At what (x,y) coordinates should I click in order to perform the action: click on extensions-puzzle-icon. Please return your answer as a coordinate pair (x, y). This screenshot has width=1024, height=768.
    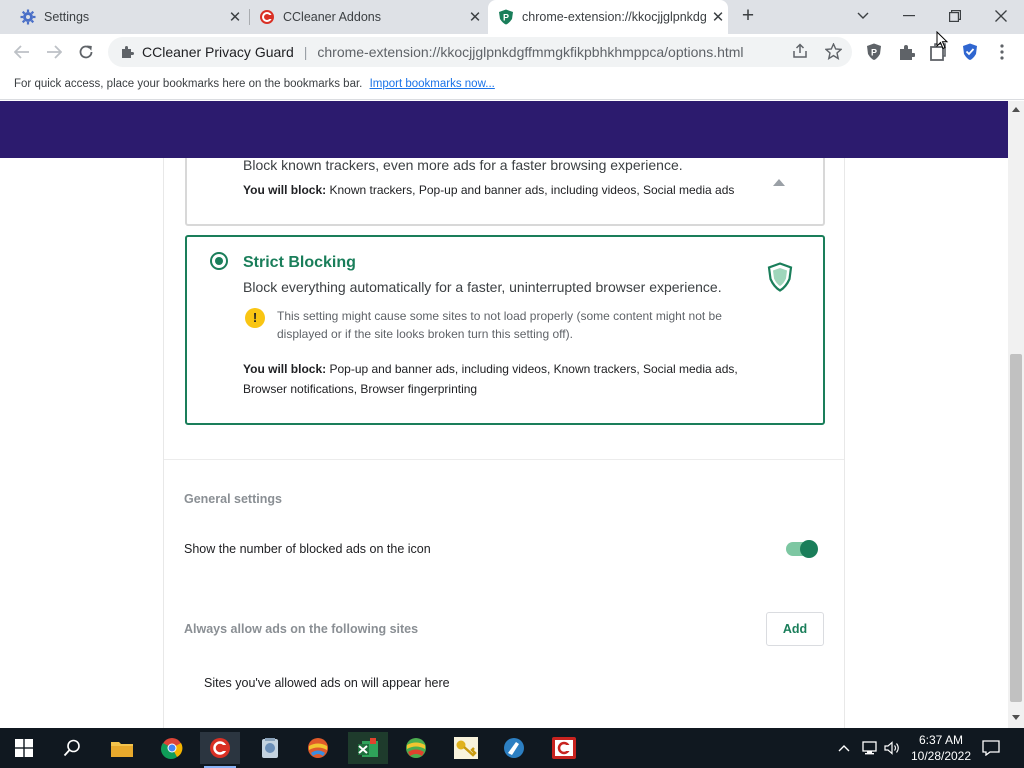
    Looking at the image, I should click on (906, 52).